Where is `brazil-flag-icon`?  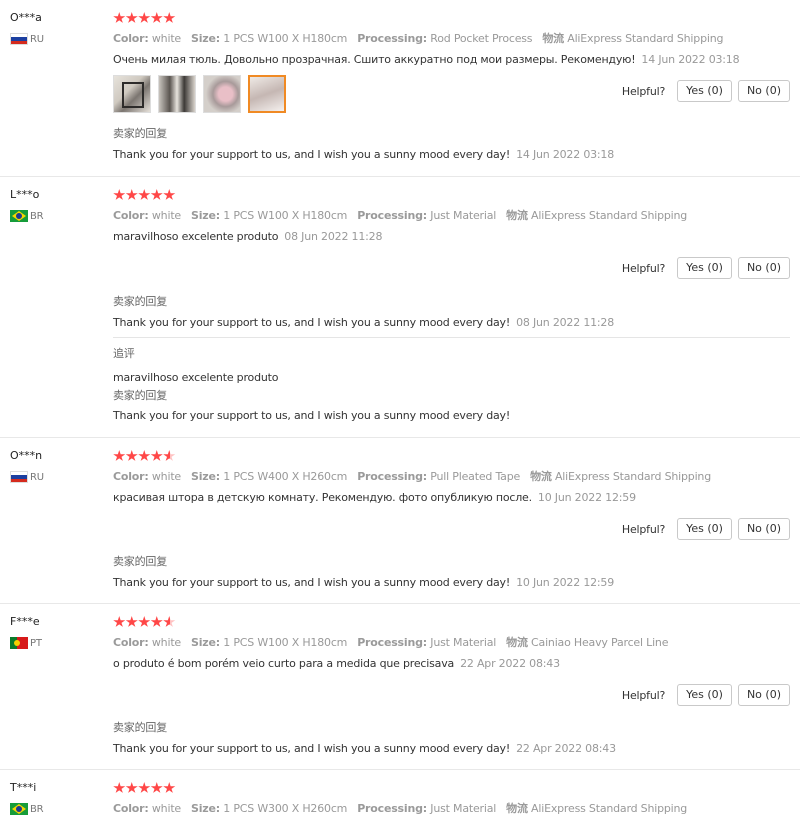 brazil-flag-icon is located at coordinates (19, 216).